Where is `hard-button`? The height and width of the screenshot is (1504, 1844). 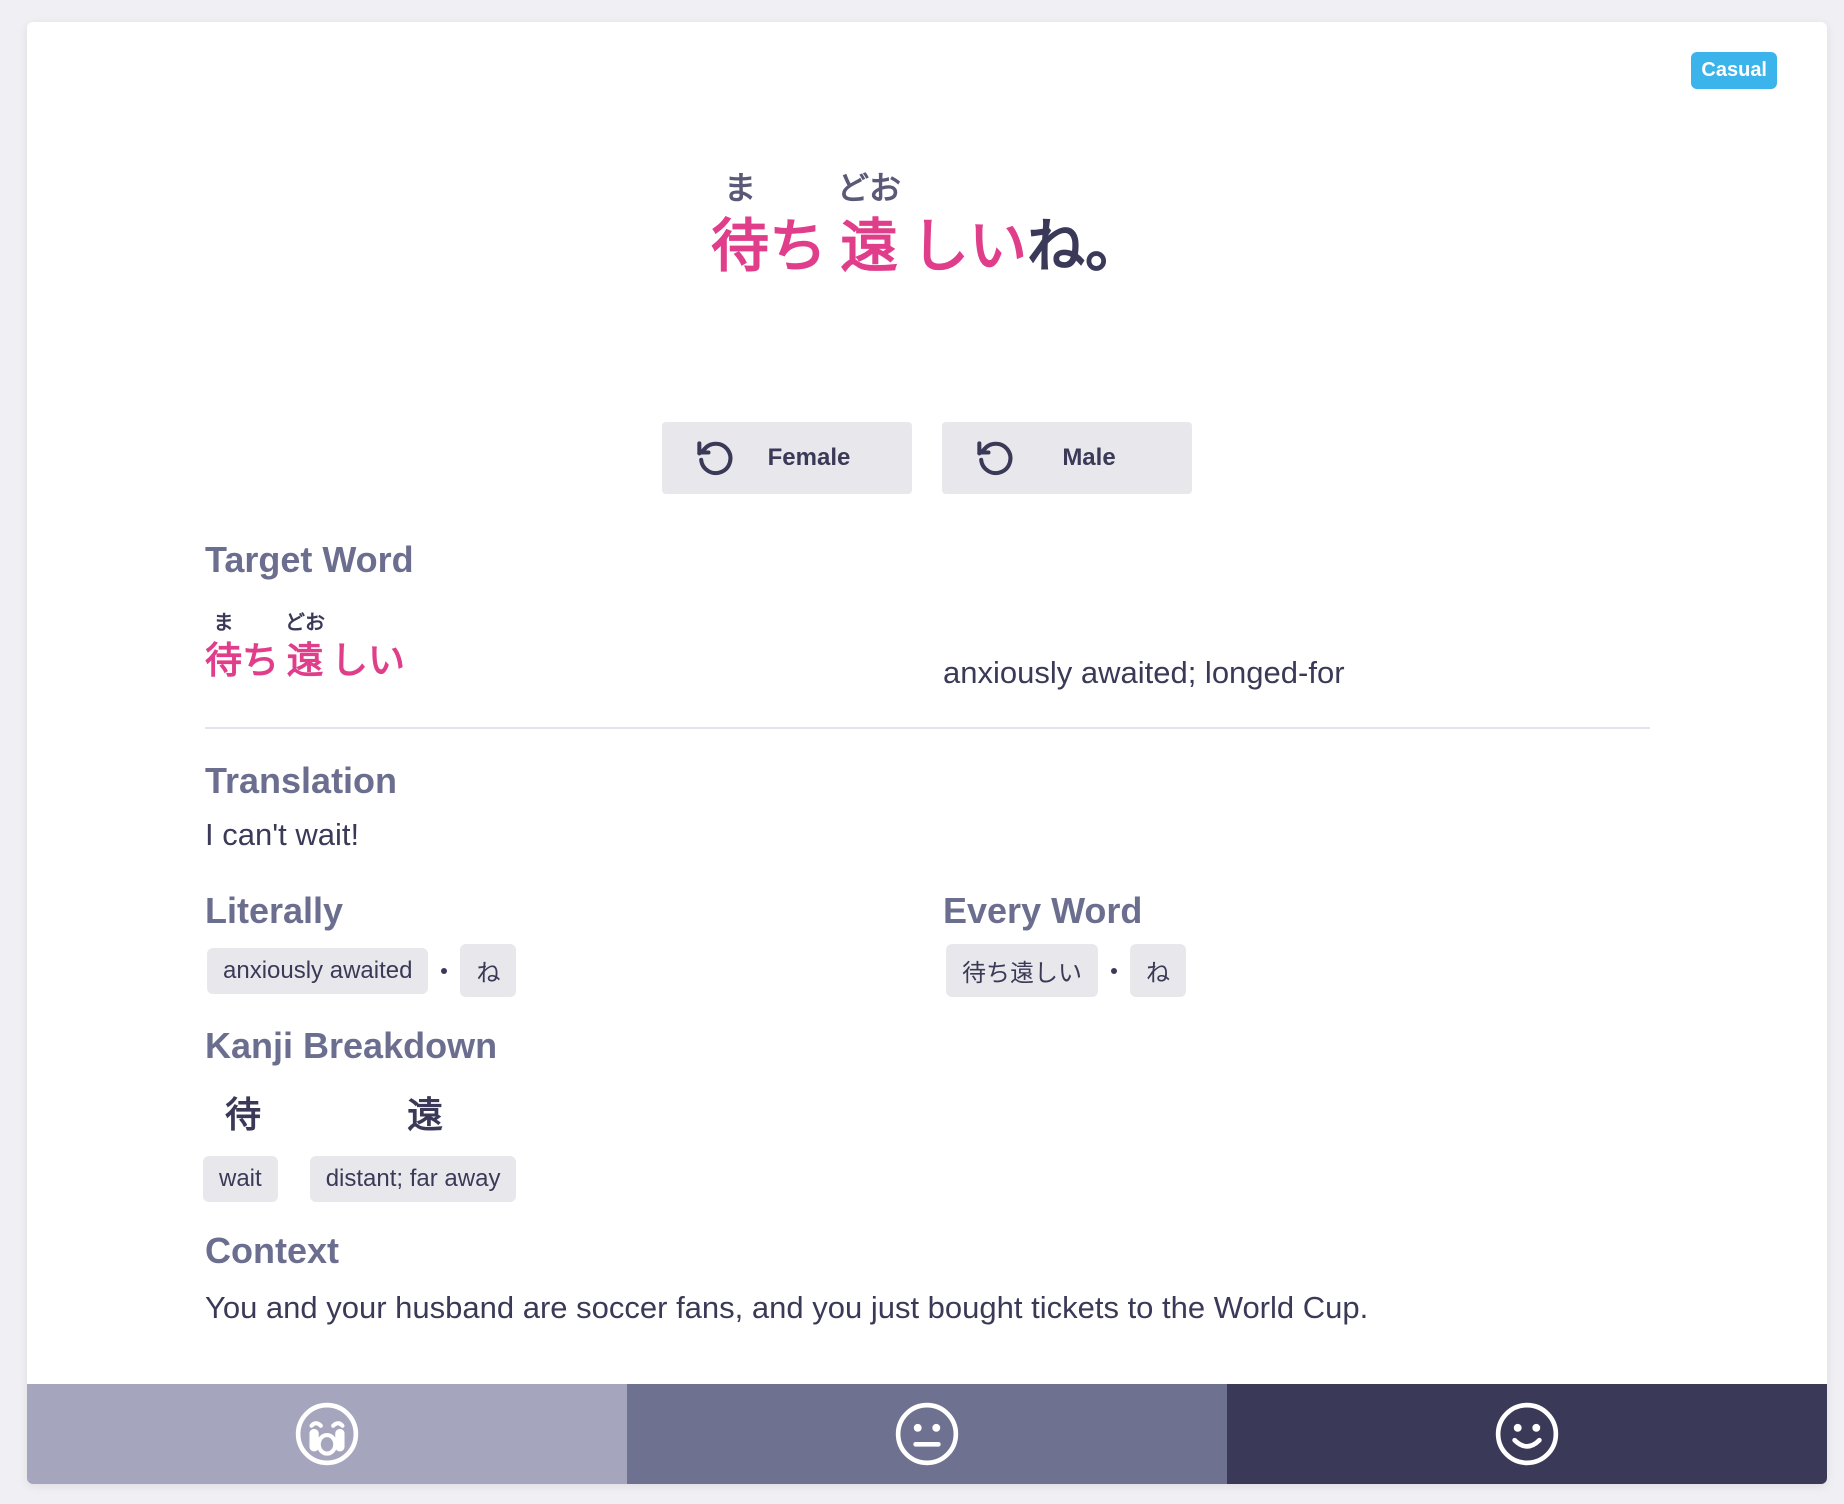
hard-button is located at coordinates (327, 1434).